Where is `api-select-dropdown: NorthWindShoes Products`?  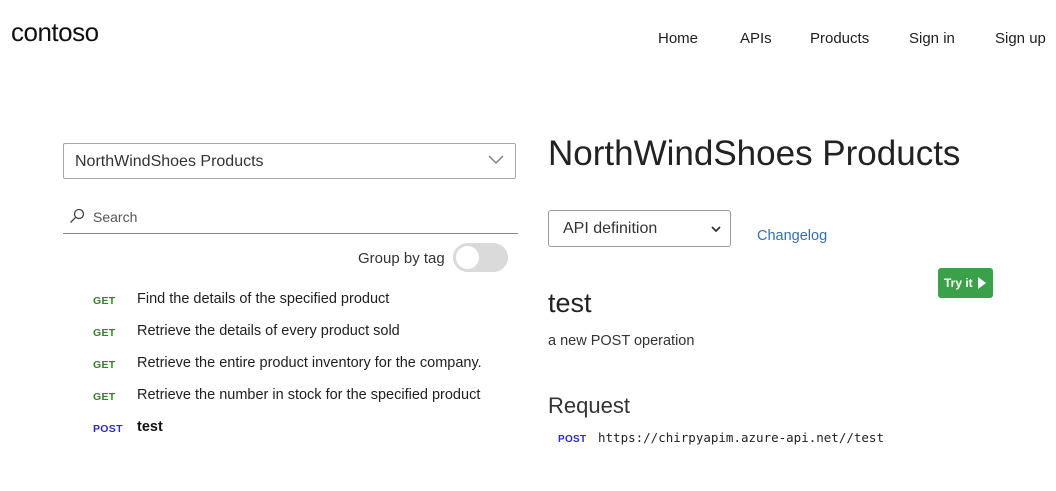
api-select-dropdown: NorthWindShoes Products is located at coordinates (289, 161).